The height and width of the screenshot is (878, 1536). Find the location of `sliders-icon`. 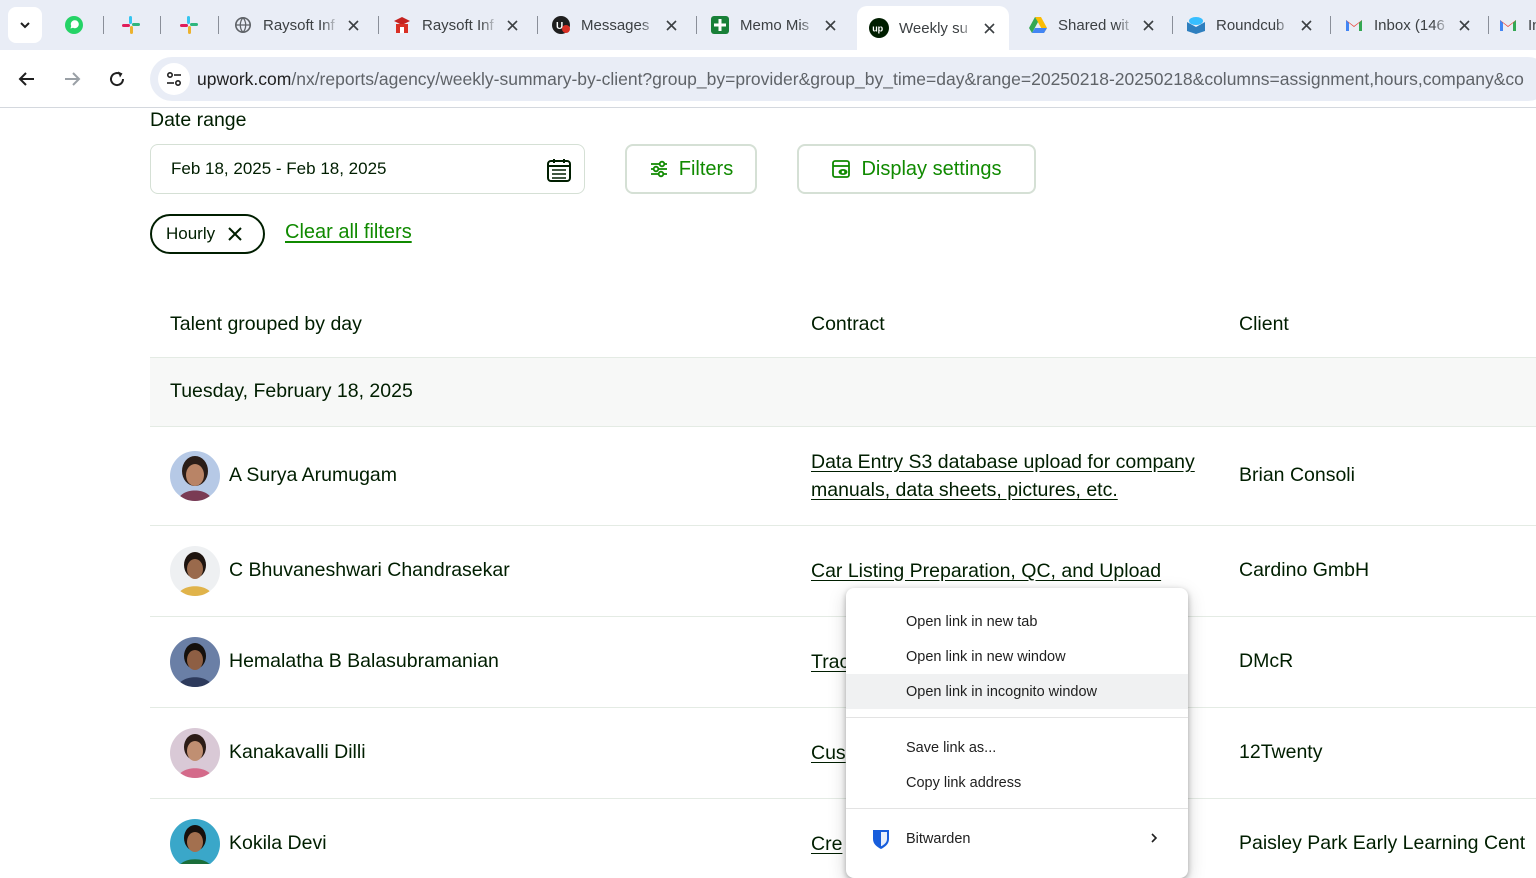

sliders-icon is located at coordinates (658, 169).